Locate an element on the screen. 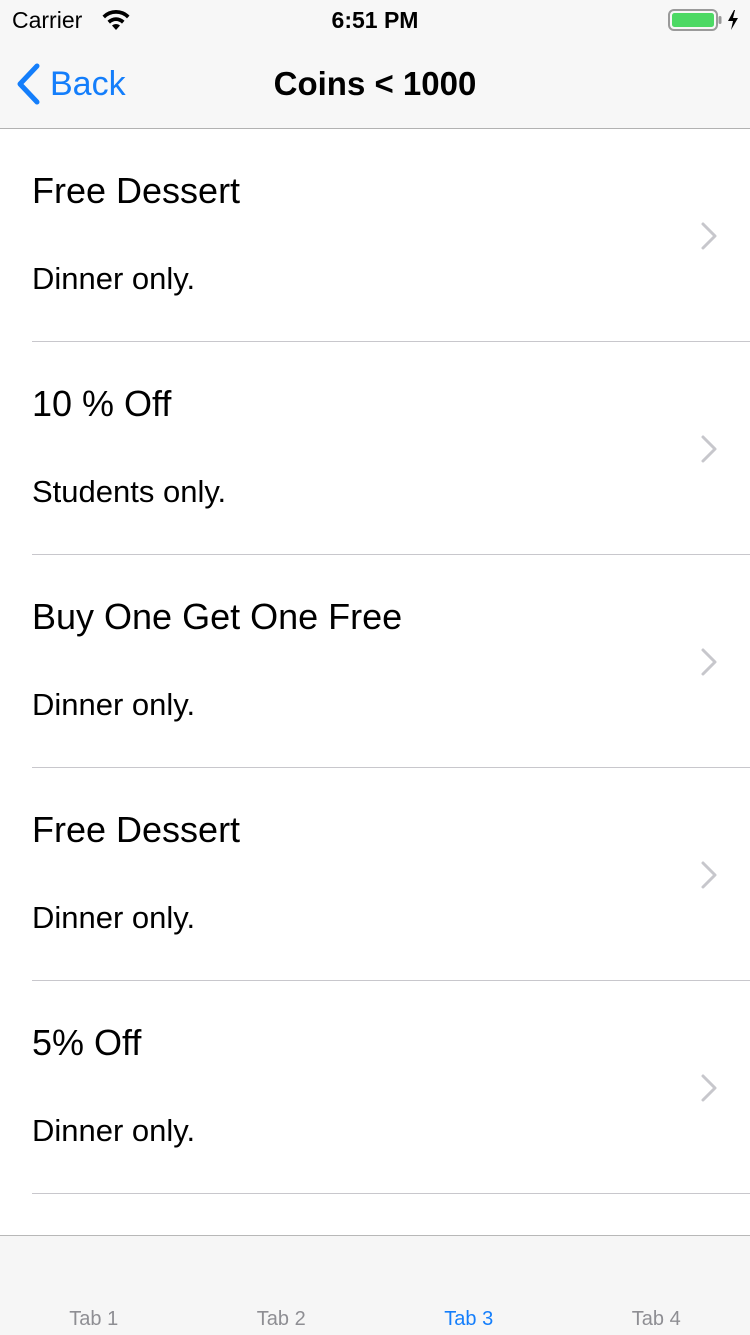 The width and height of the screenshot is (750, 1335). tab-label: Tab 4 is located at coordinates (656, 1319).